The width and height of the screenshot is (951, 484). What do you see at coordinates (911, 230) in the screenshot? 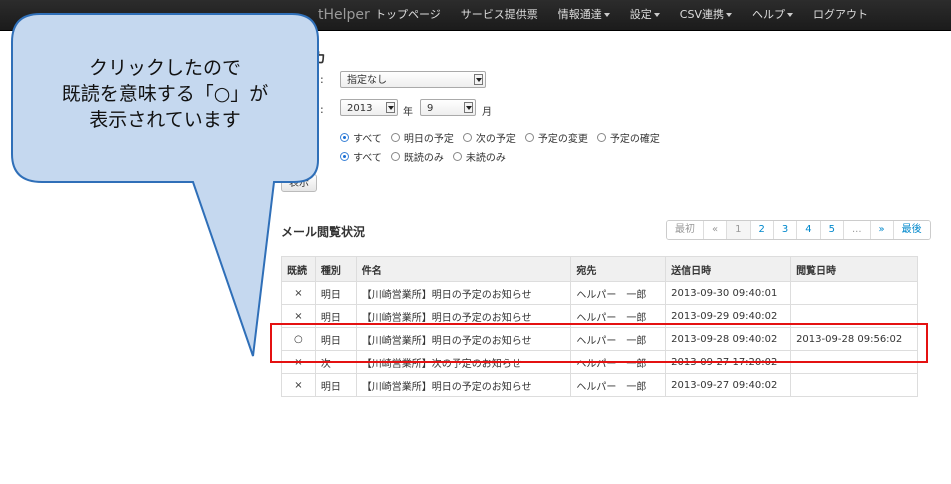
I see `pagination-link: 最後` at bounding box center [911, 230].